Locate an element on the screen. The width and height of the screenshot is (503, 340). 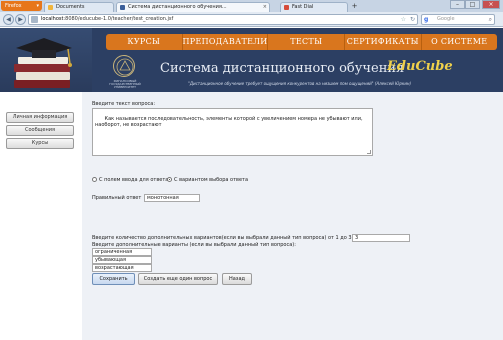
tab-documents: Documents is located at coordinates (79, 7).